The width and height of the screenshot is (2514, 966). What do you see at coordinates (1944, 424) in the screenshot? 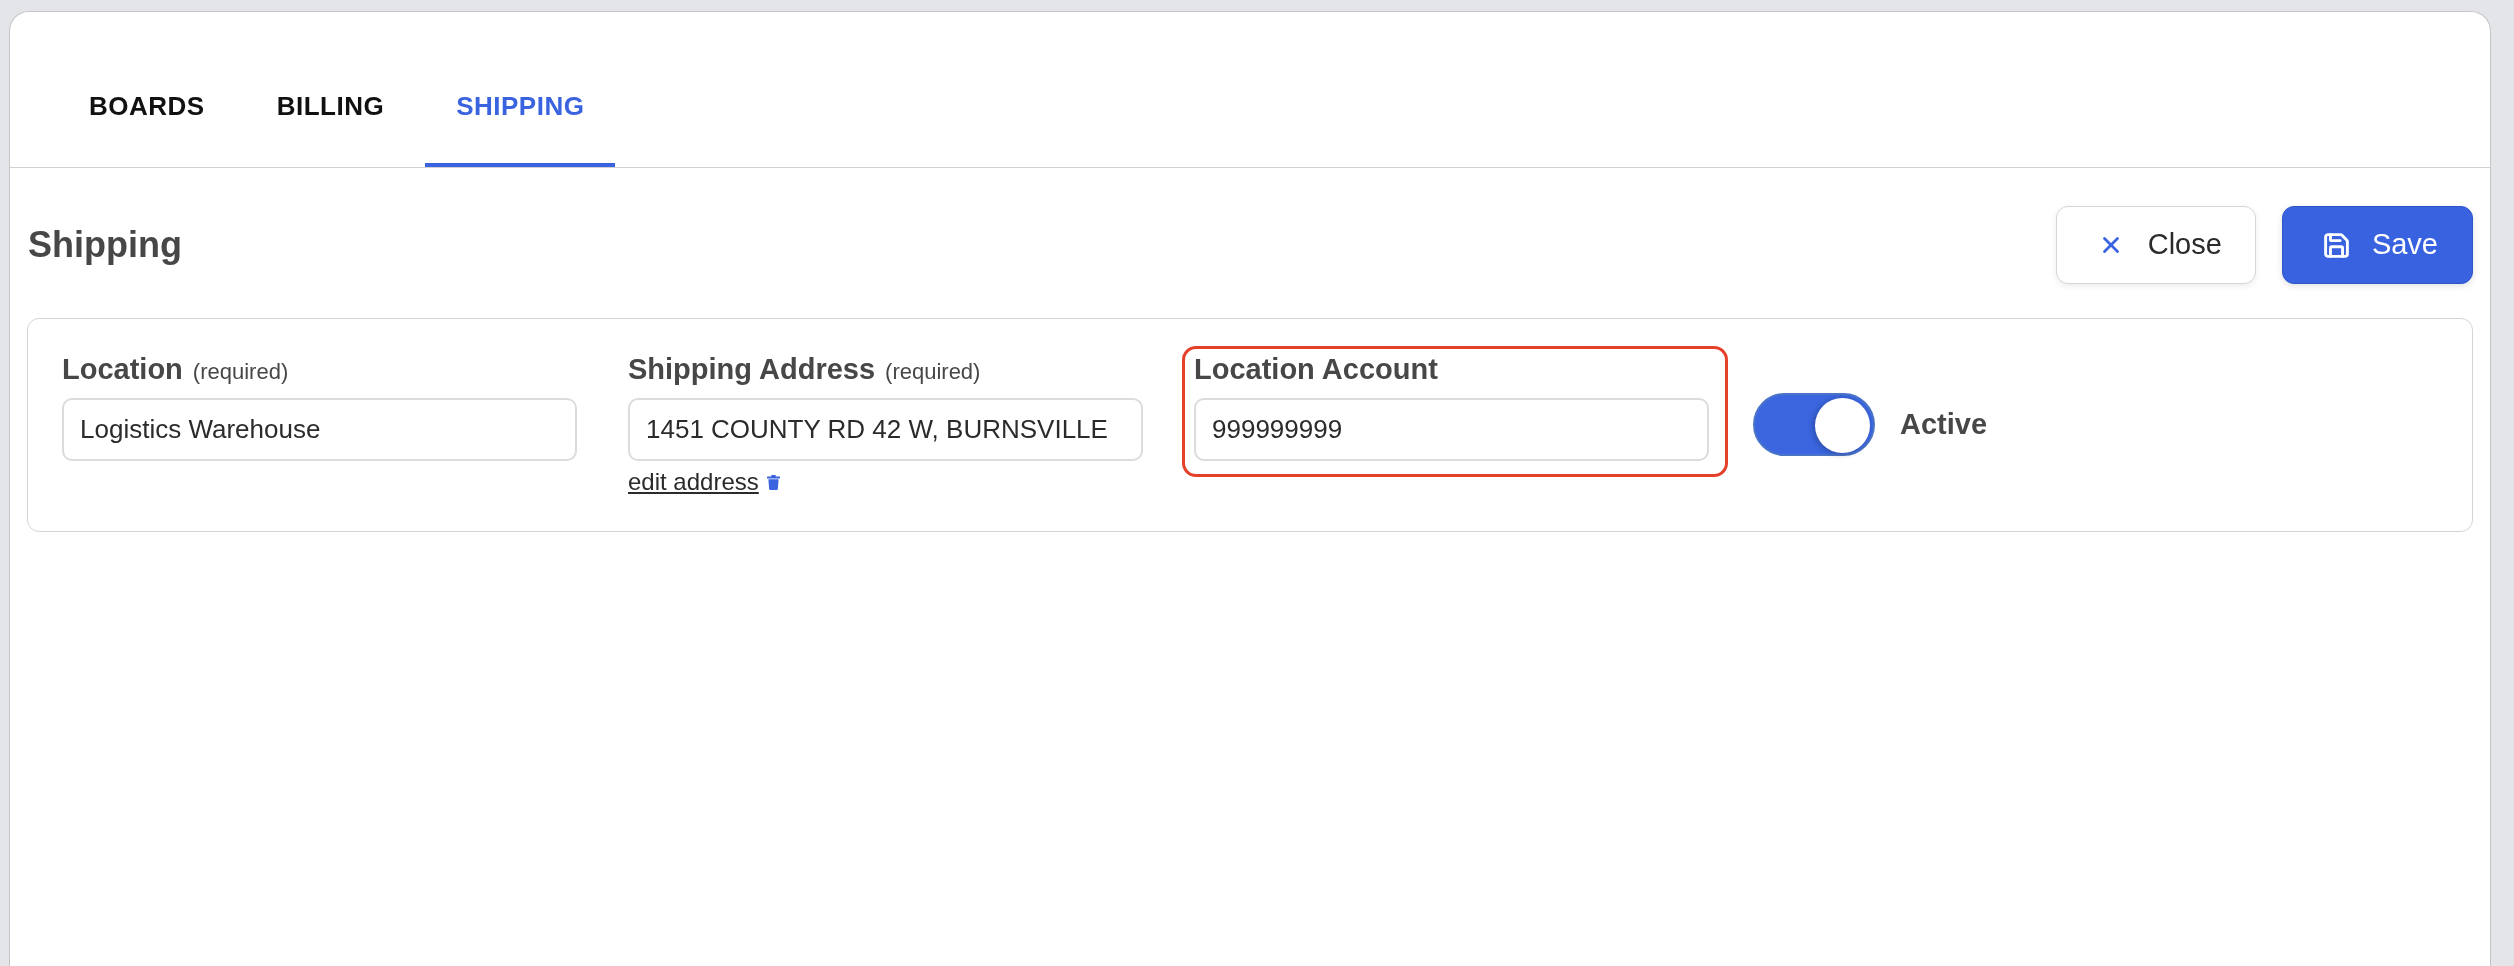
I see `toggle-label: Active` at bounding box center [1944, 424].